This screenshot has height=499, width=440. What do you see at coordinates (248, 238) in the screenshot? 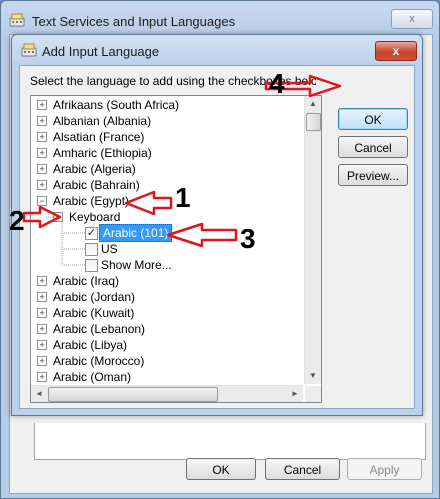
I see `annotation-step-3: 3` at bounding box center [248, 238].